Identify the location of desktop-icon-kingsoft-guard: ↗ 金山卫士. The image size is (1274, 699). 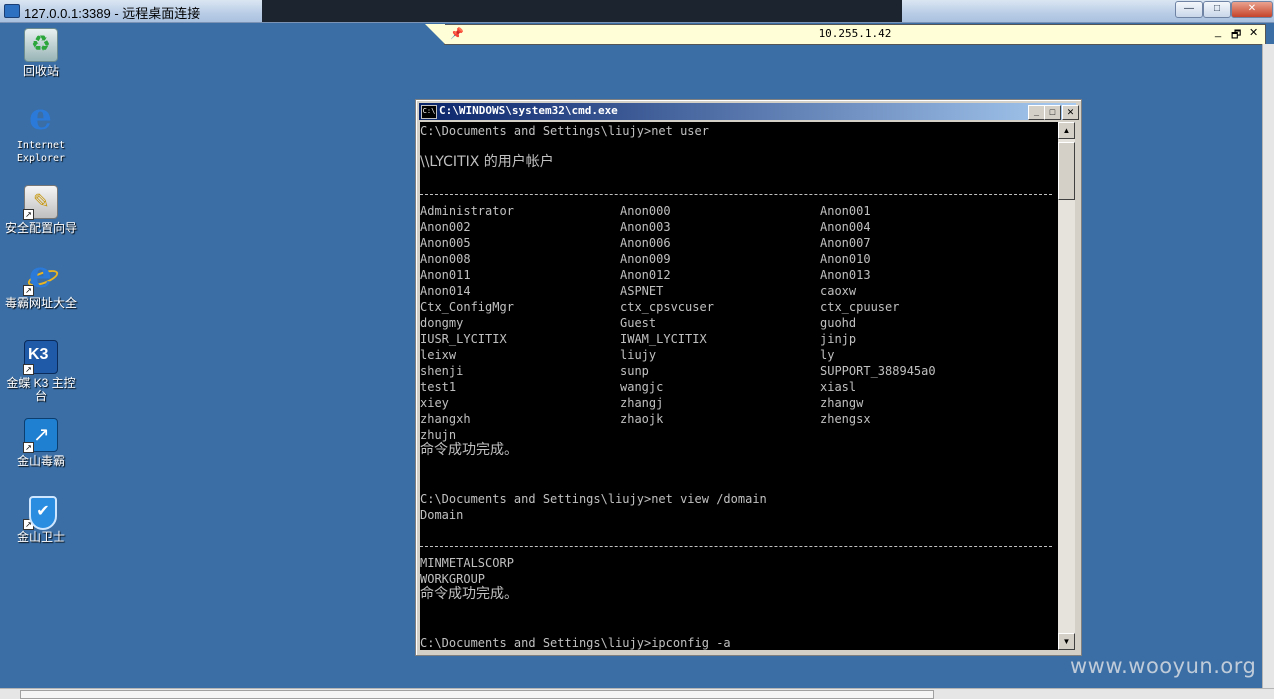
(41, 520).